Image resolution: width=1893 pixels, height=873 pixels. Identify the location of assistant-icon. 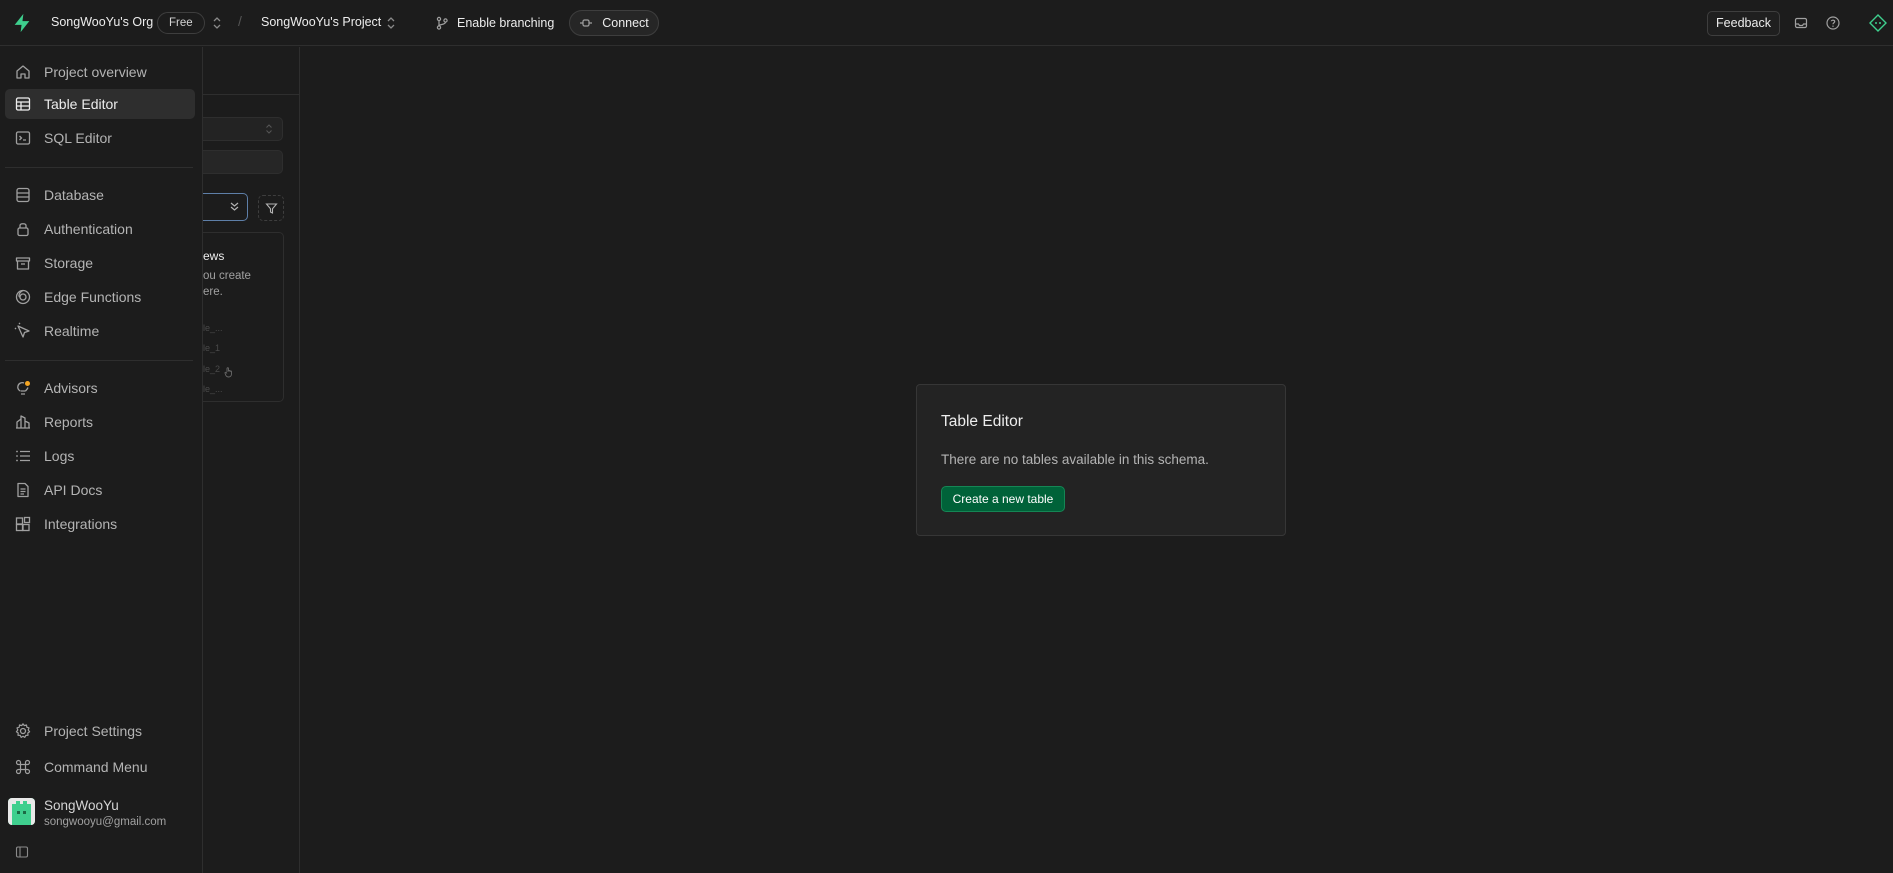
(1878, 23).